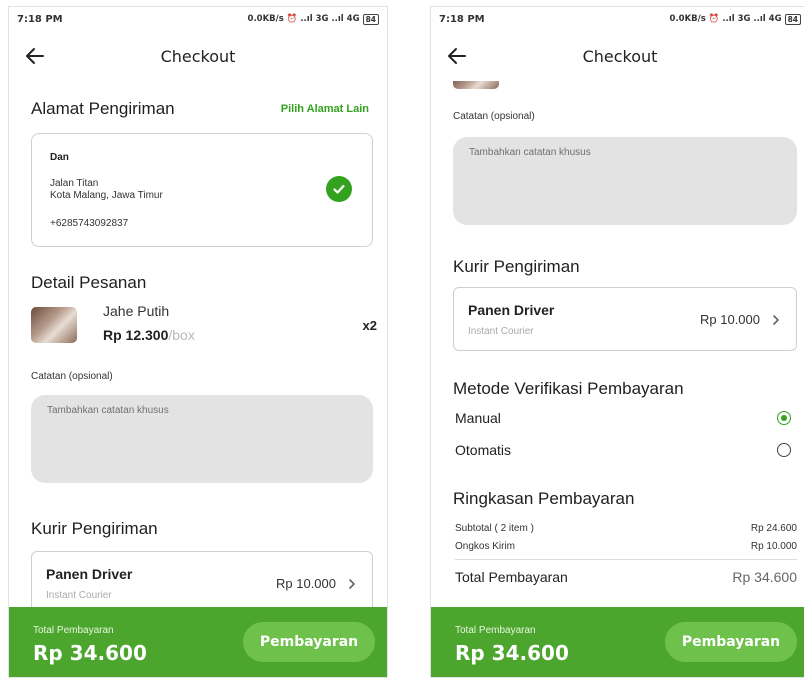 The image size is (804, 682). What do you see at coordinates (623, 450) in the screenshot?
I see `verification-option-otomatis: Otomatis` at bounding box center [623, 450].